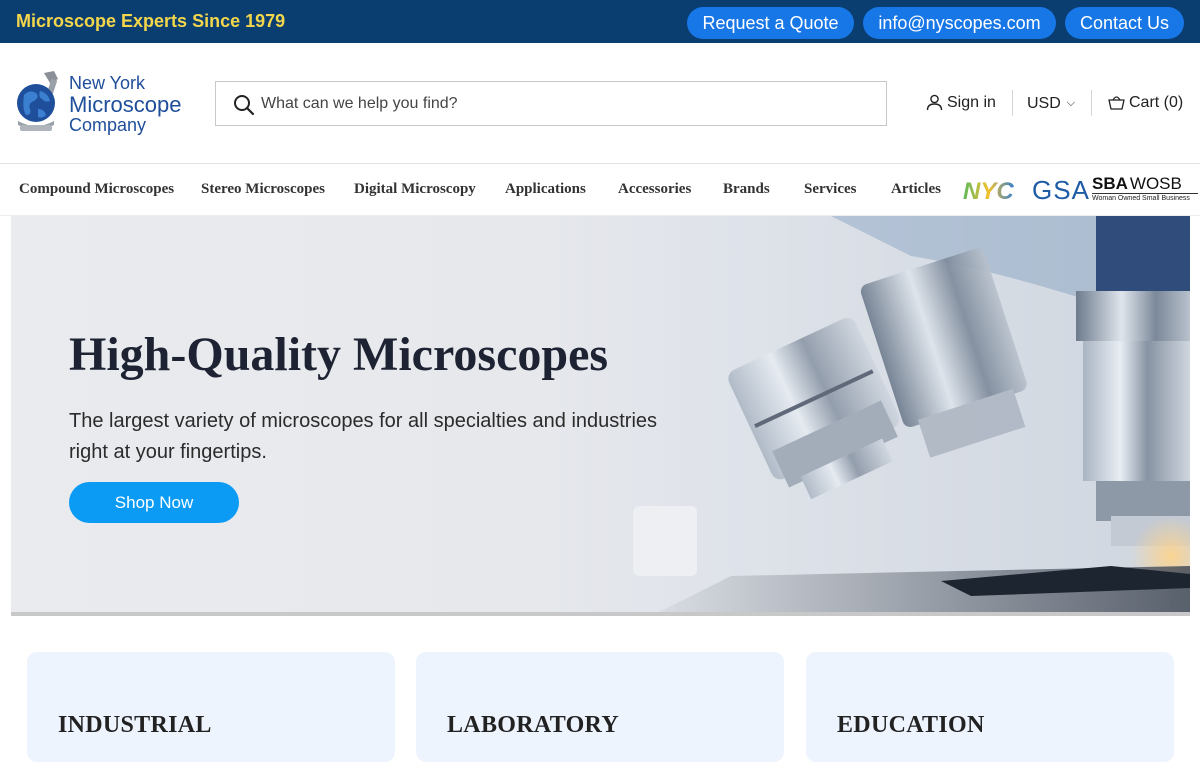 The height and width of the screenshot is (762, 1200). I want to click on category-card-education: EDUCATION, so click(990, 707).